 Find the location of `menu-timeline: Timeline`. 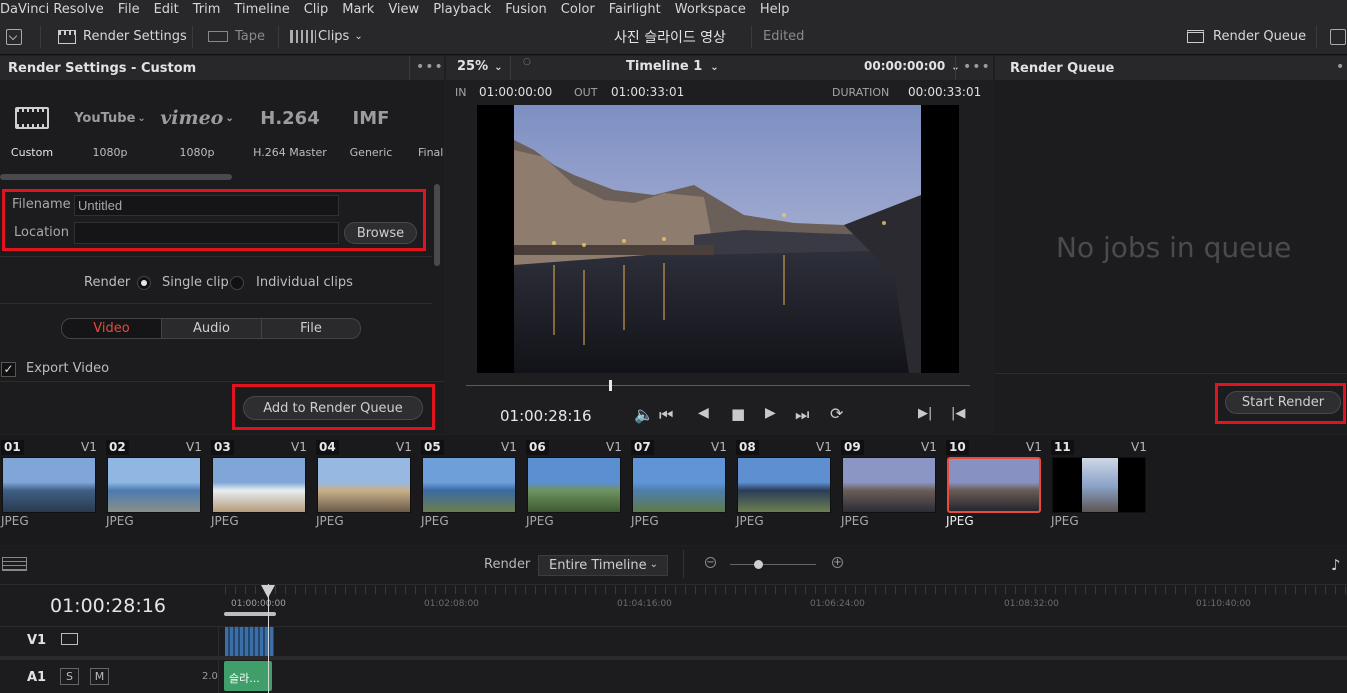

menu-timeline: Timeline is located at coordinates (261, 9).